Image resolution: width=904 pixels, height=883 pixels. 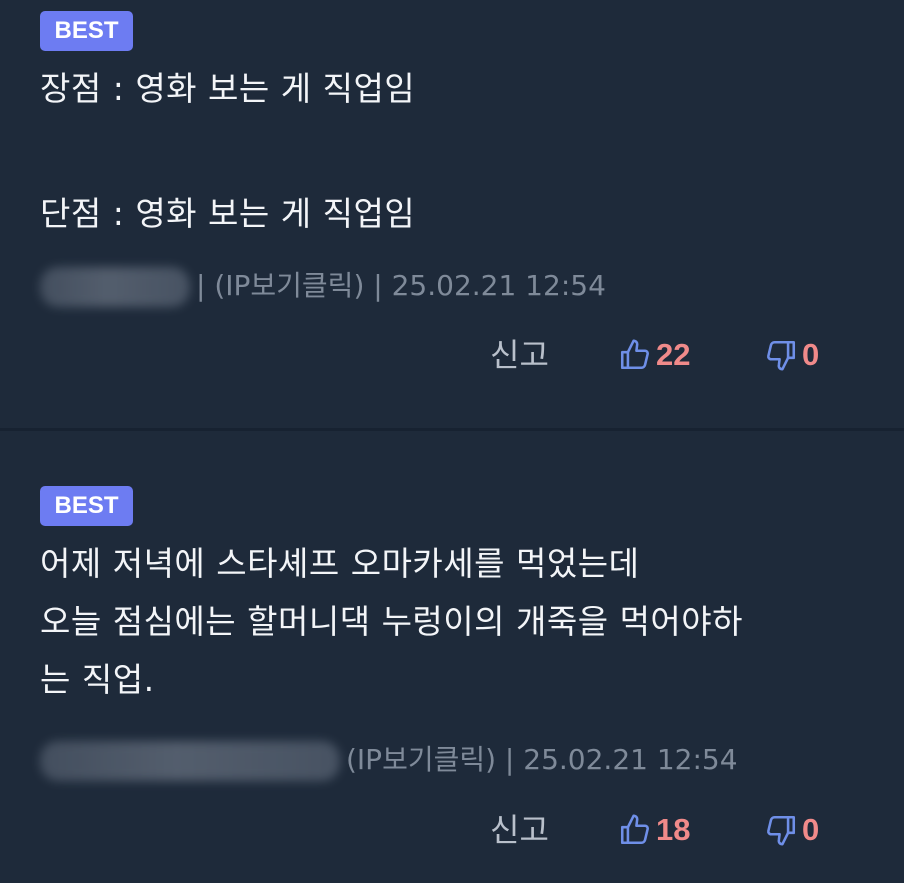 What do you see at coordinates (452, 830) in the screenshot?
I see `comment-actions: 신고 18 0` at bounding box center [452, 830].